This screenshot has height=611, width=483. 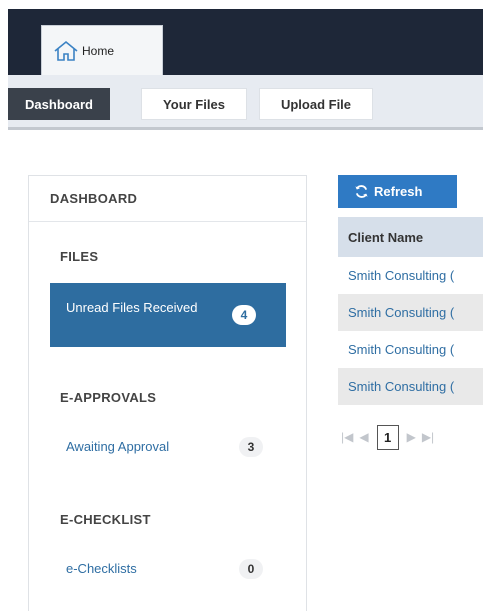 I want to click on column-header-client-name: Client Name, so click(x=410, y=237).